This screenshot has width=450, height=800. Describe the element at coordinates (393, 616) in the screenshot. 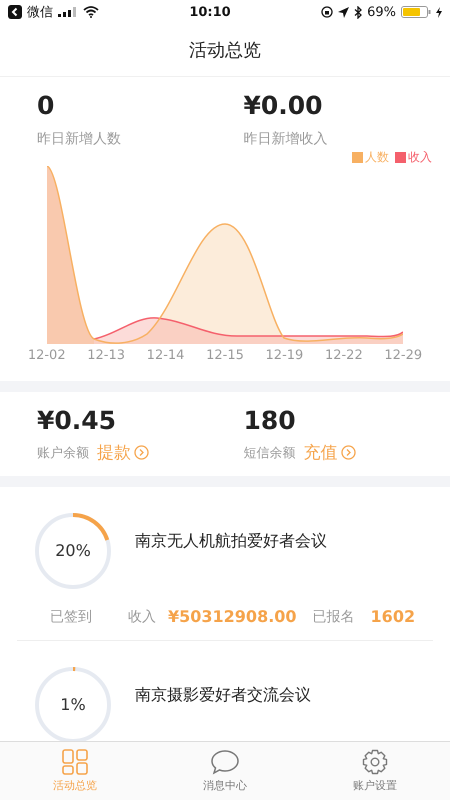

I see `signed-up-count: 1602` at that location.